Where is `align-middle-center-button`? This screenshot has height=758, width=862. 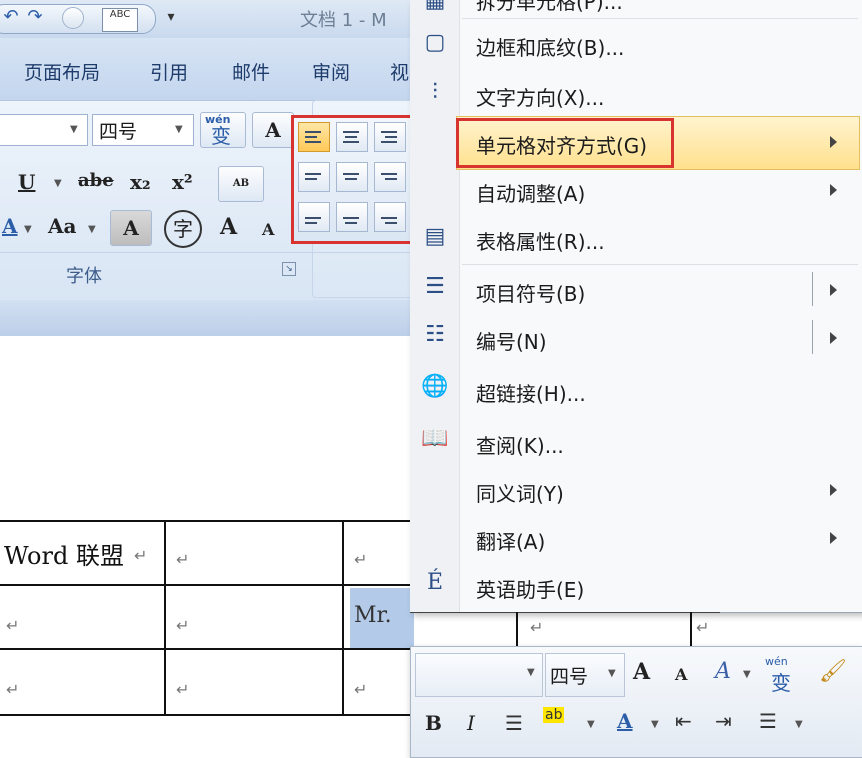
align-middle-center-button is located at coordinates (352, 177).